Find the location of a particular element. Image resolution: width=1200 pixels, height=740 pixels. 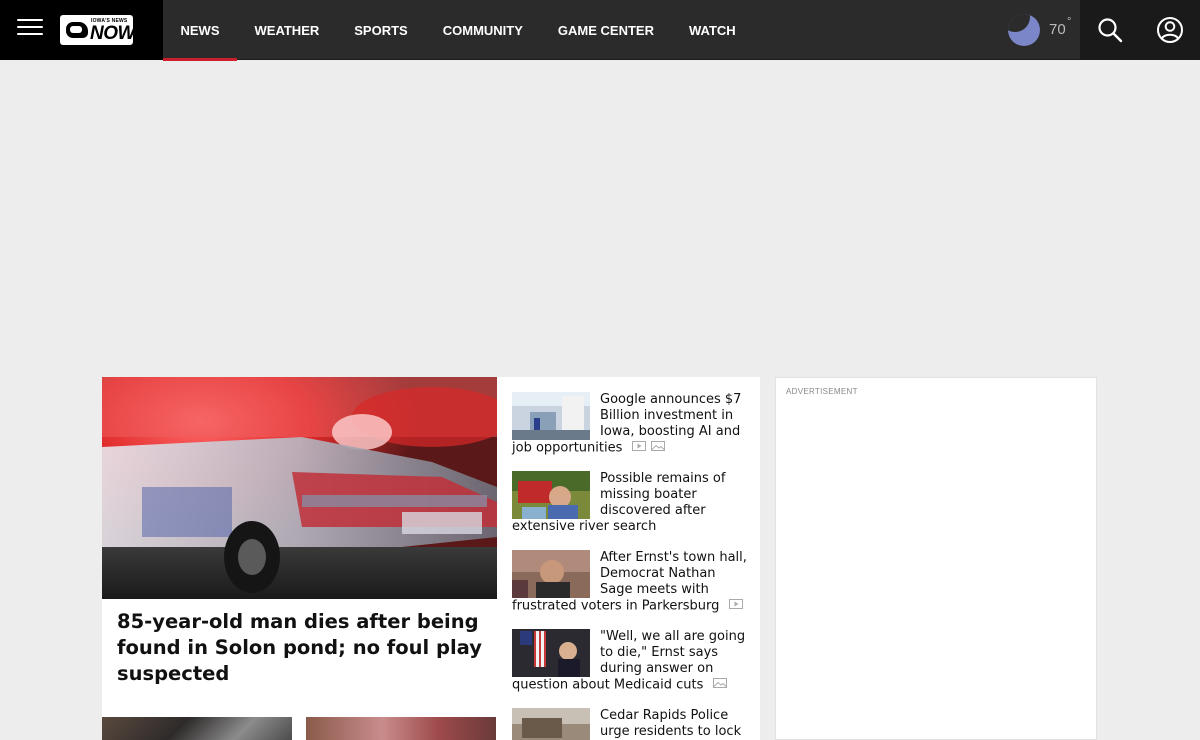

moon-icon is located at coordinates (1024, 30).